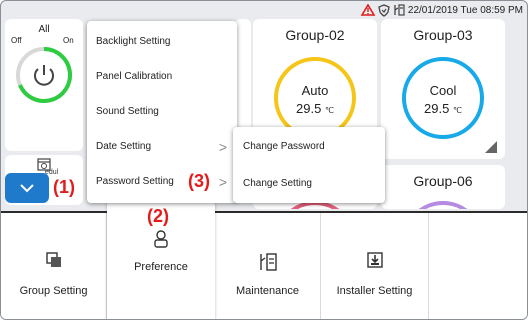 The width and height of the screenshot is (528, 320). I want to click on all-label: All, so click(44, 29).